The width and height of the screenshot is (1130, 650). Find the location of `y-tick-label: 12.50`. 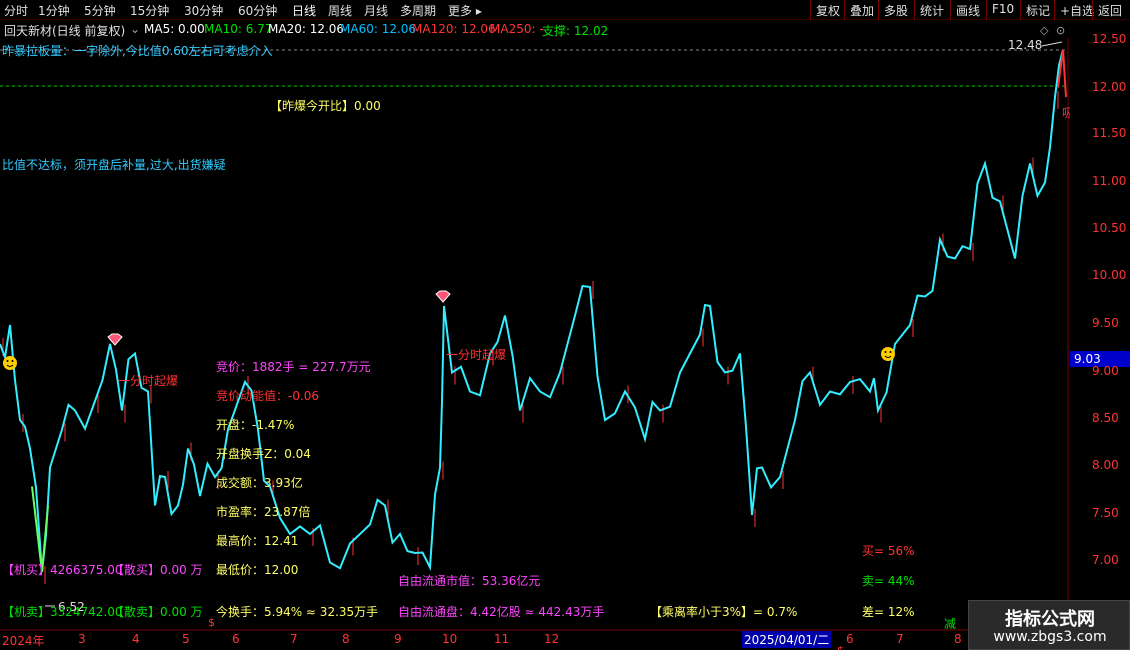

y-tick-label: 12.50 is located at coordinates (1109, 39).